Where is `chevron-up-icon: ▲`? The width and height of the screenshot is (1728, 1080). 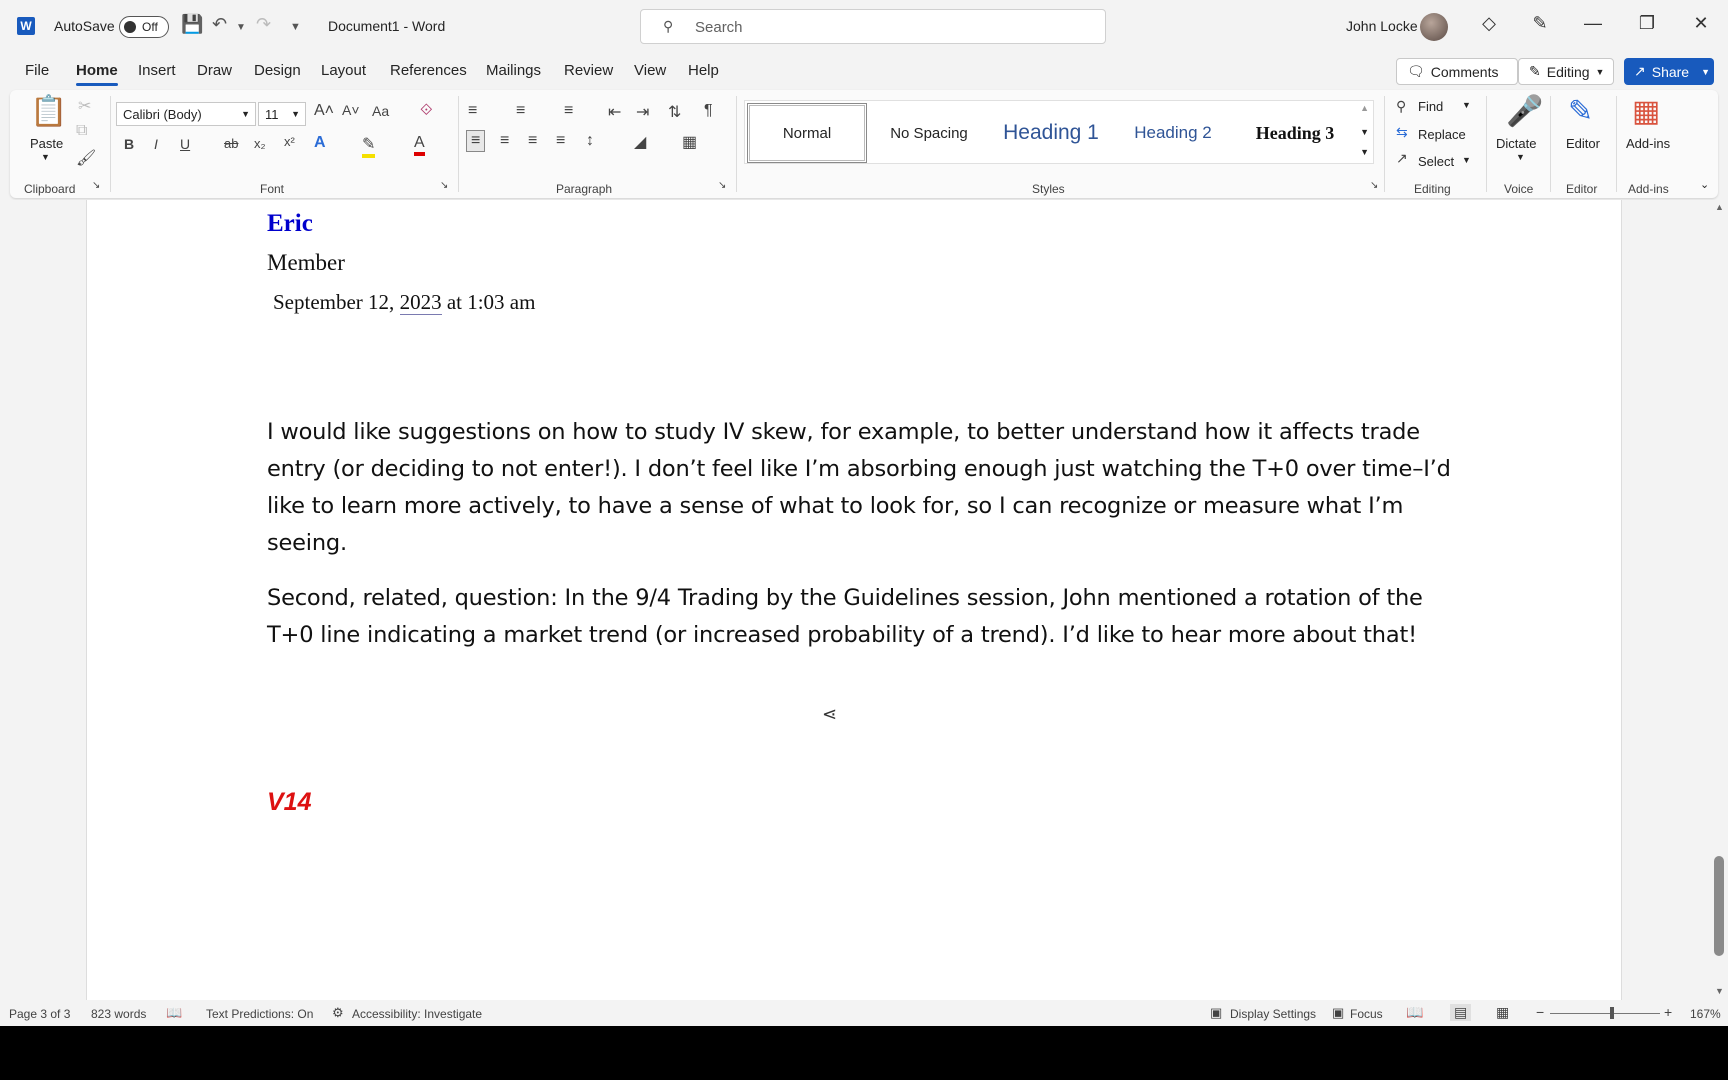 chevron-up-icon: ▲ is located at coordinates (1364, 108).